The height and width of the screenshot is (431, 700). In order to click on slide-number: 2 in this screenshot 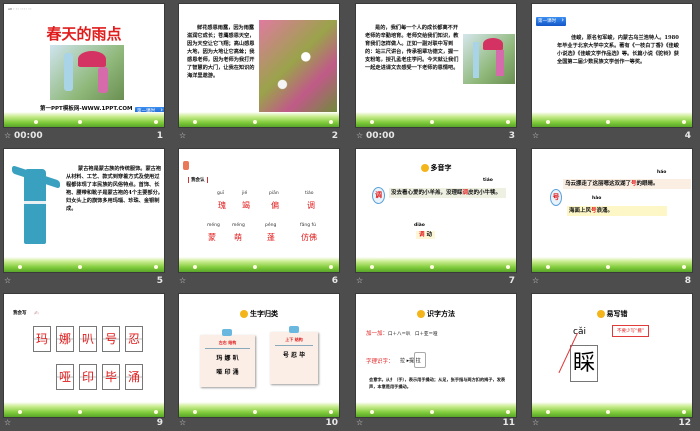, I will do `click(334, 136)`.